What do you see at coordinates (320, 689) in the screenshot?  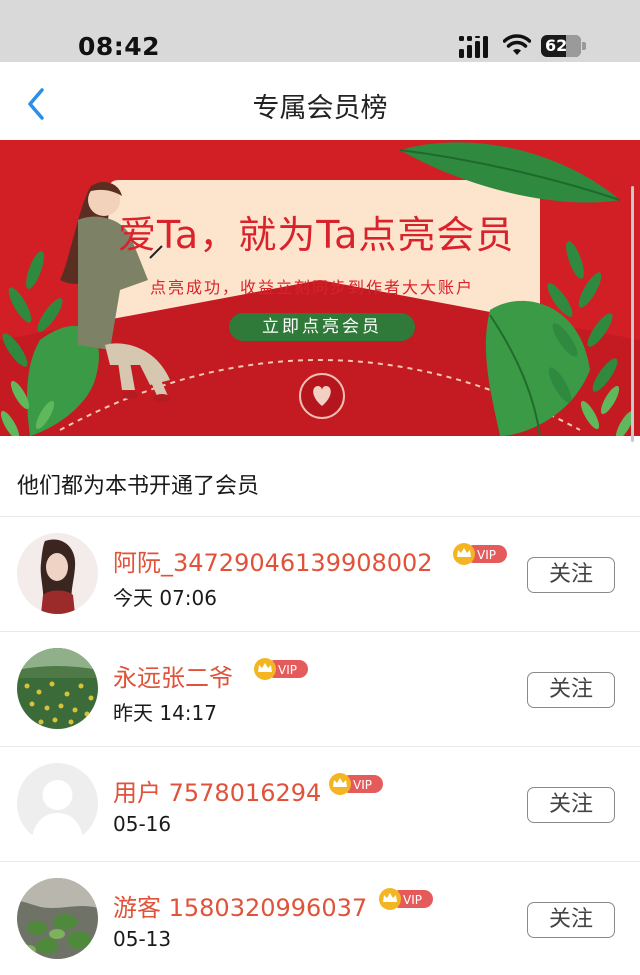 I see `list-item: 永远张二爷 VIP 昨天 14:17 关注` at bounding box center [320, 689].